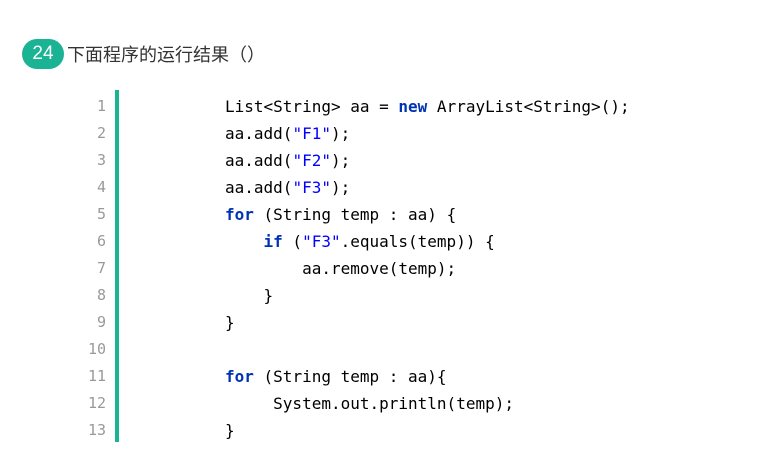 The image size is (772, 476). I want to click on line-number: 12, so click(96, 403).